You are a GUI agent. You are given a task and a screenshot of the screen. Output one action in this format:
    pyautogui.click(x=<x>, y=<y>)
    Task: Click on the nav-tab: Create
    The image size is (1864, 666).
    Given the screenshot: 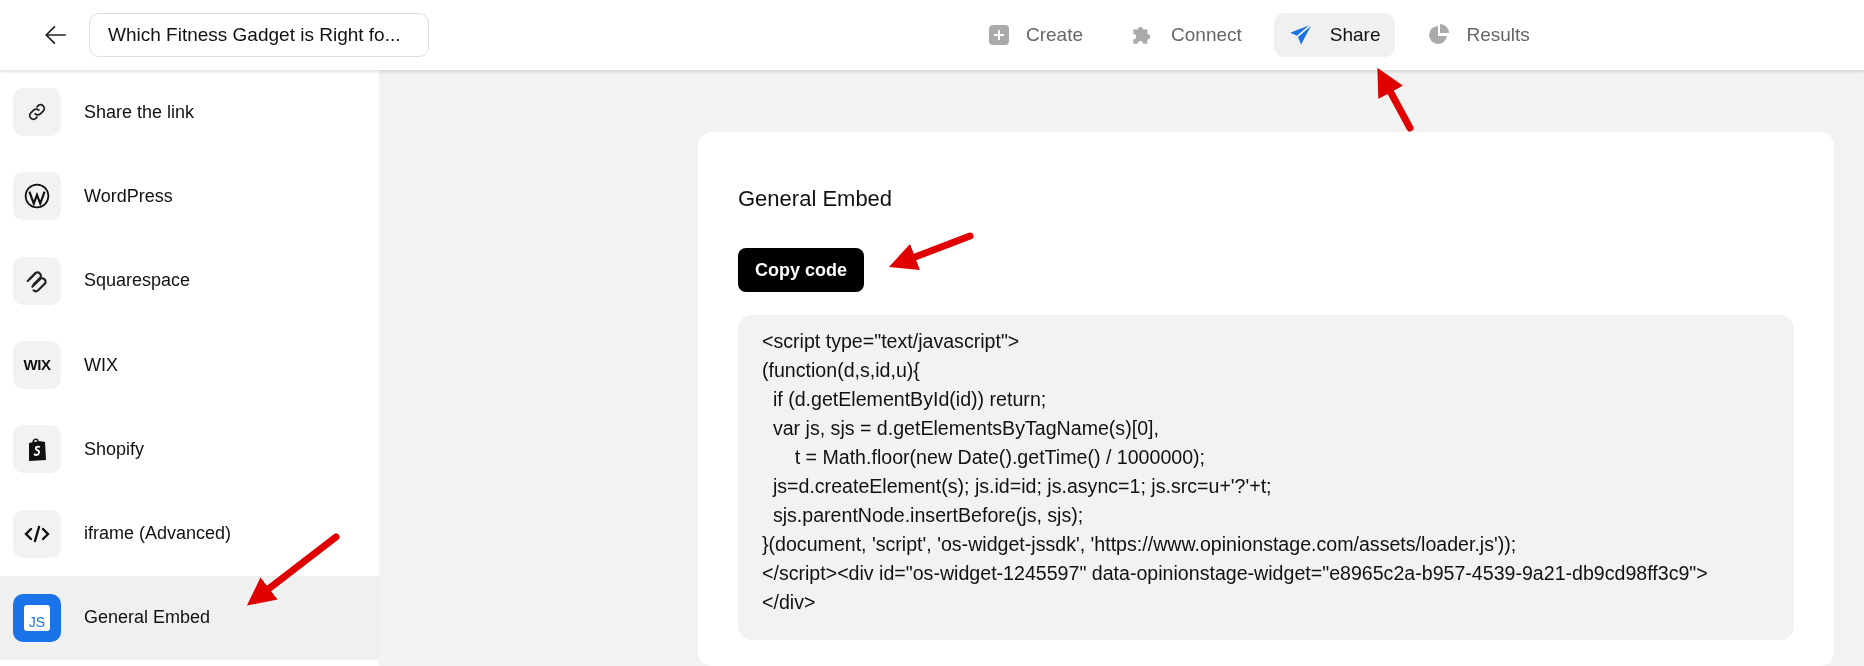 What is the action you would take?
    pyautogui.click(x=1036, y=35)
    